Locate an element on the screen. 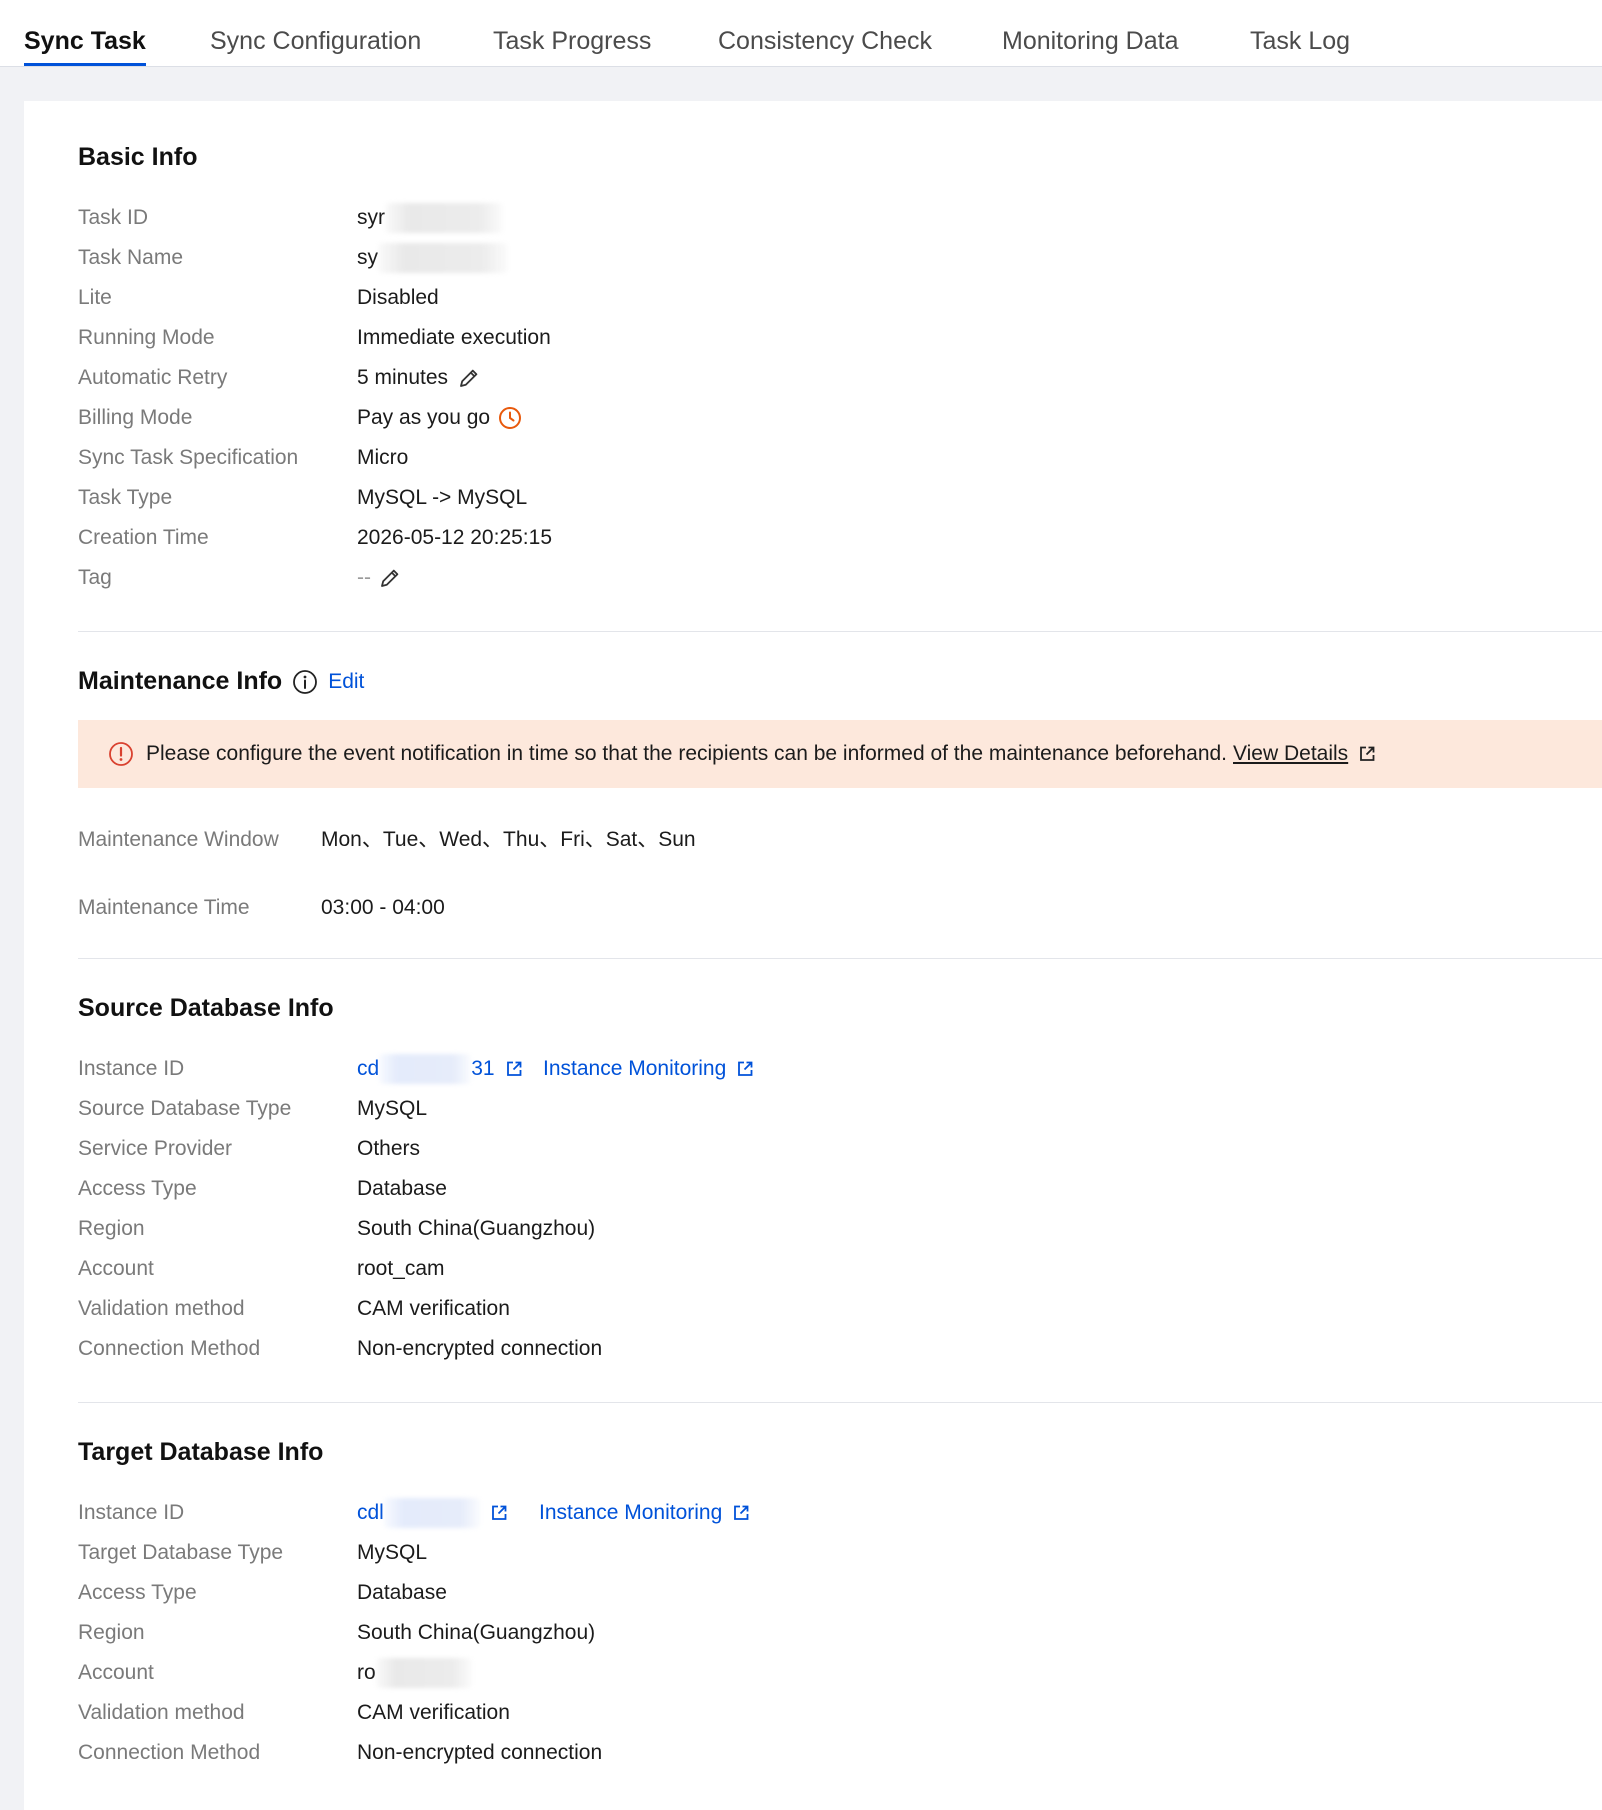 The image size is (1602, 1810). source-access-type-value: Database is located at coordinates (402, 1188).